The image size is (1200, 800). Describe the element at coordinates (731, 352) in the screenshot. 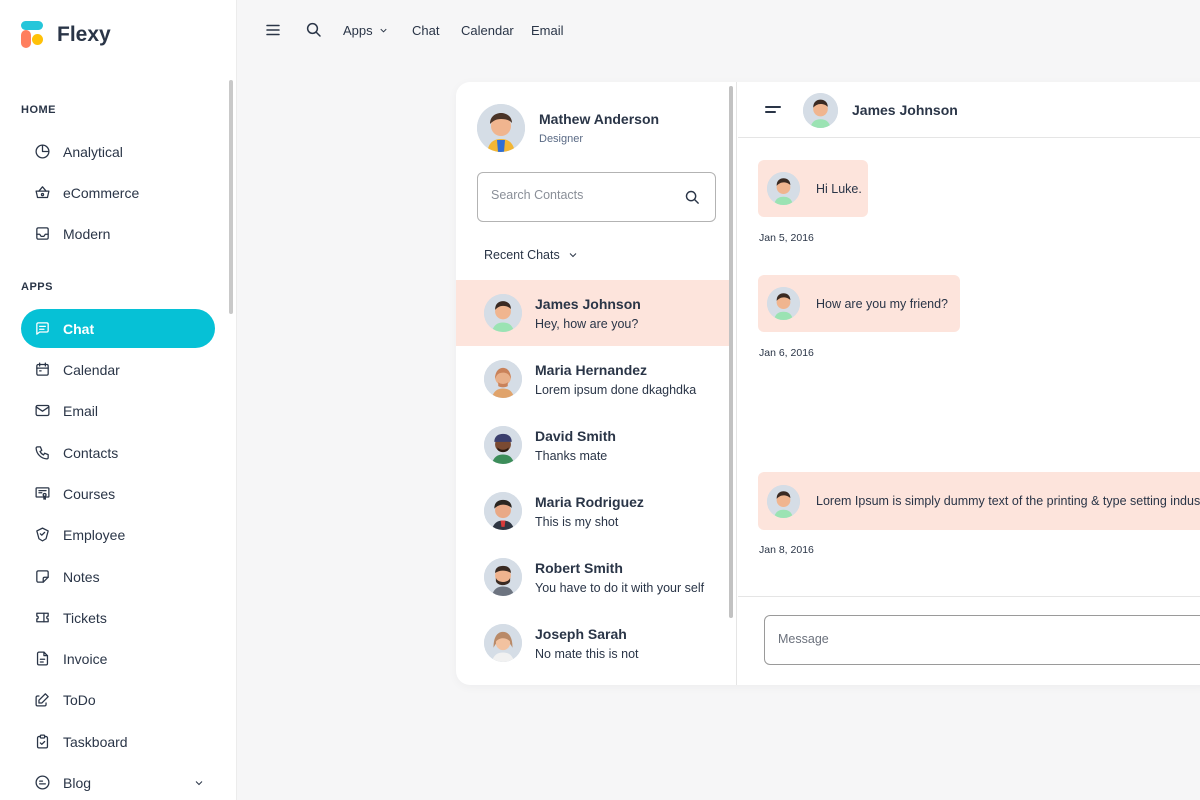

I see `contacts-scrollbar` at that location.